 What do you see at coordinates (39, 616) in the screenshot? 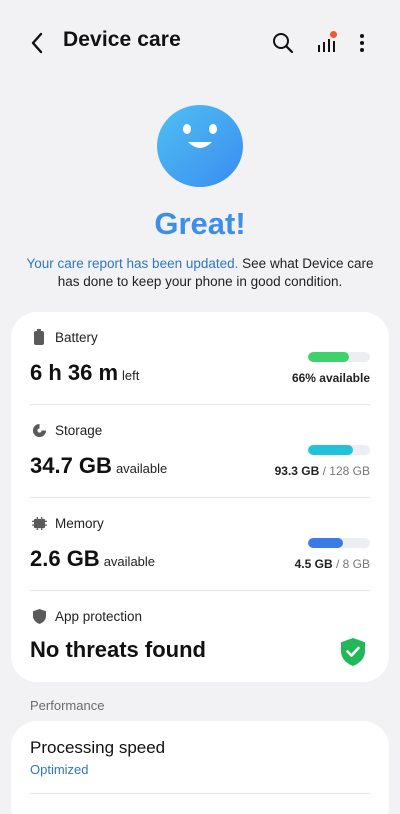
I see `shield-icon` at bounding box center [39, 616].